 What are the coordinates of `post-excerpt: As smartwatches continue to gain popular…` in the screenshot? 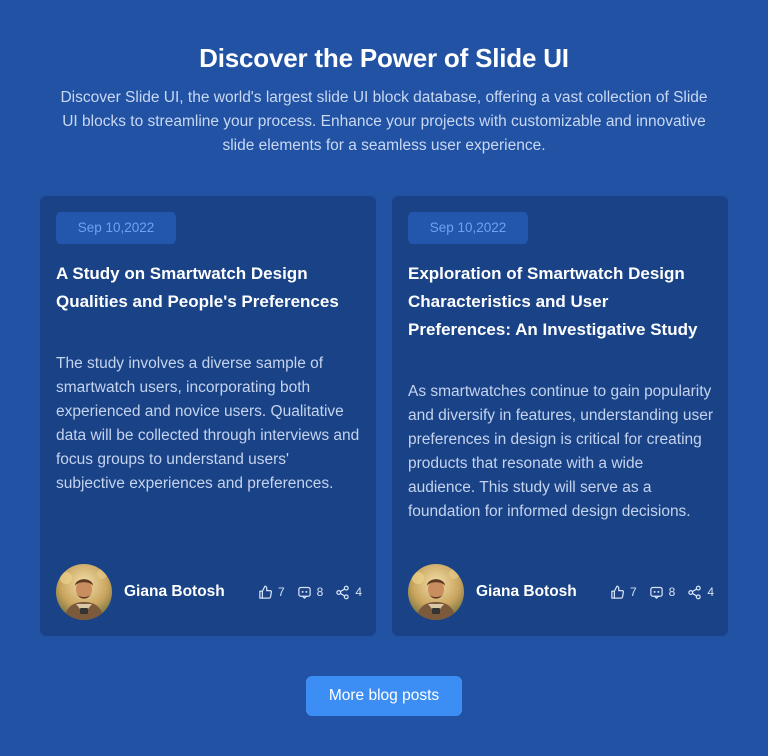 It's located at (561, 451).